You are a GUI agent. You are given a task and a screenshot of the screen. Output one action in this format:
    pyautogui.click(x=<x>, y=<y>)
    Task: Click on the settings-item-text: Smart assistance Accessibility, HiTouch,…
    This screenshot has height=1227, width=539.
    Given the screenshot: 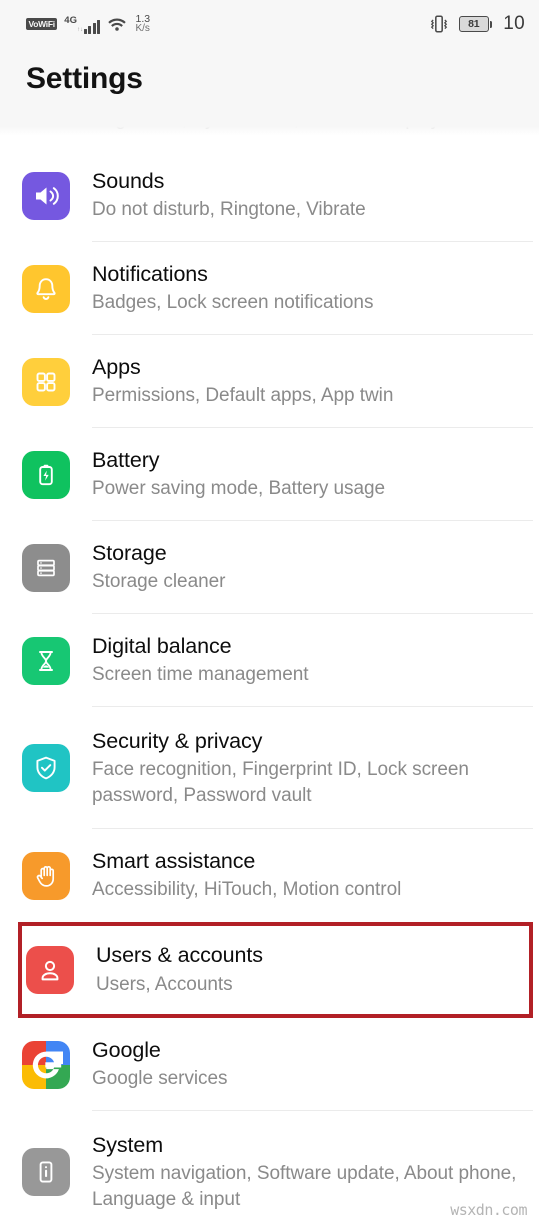 What is the action you would take?
    pyautogui.click(x=308, y=875)
    